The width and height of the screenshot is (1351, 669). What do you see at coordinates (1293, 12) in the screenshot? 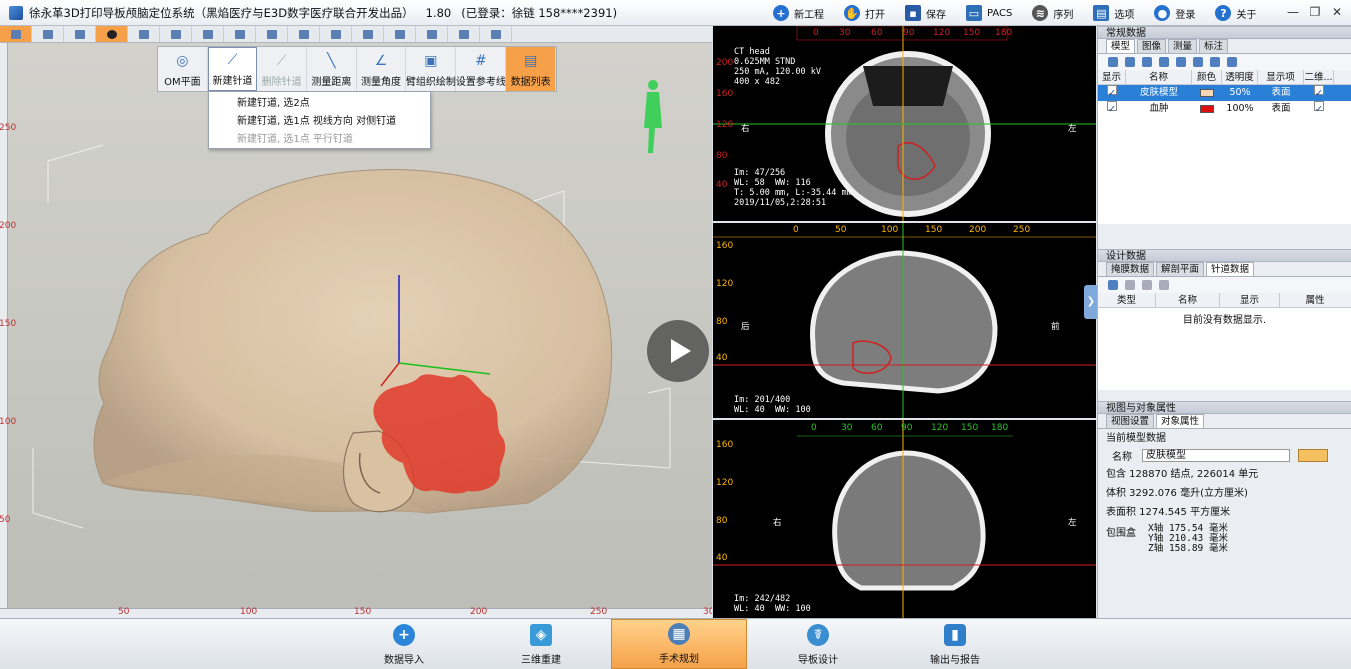
I see `minimize-icon: —` at bounding box center [1293, 12].